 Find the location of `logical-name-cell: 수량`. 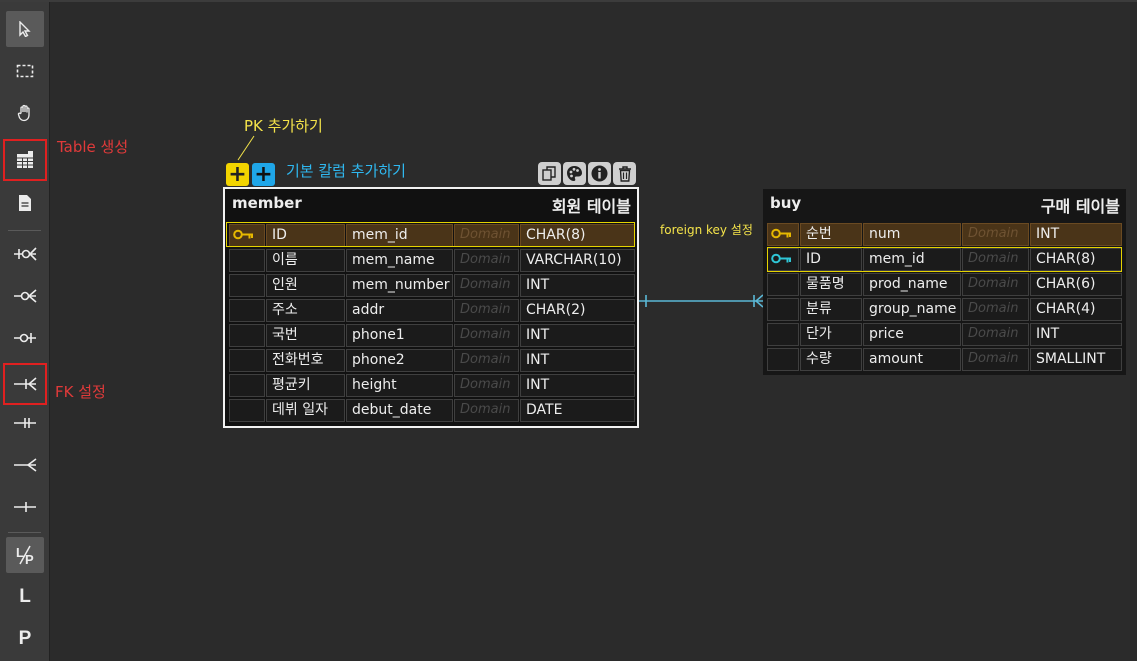

logical-name-cell: 수량 is located at coordinates (831, 359).